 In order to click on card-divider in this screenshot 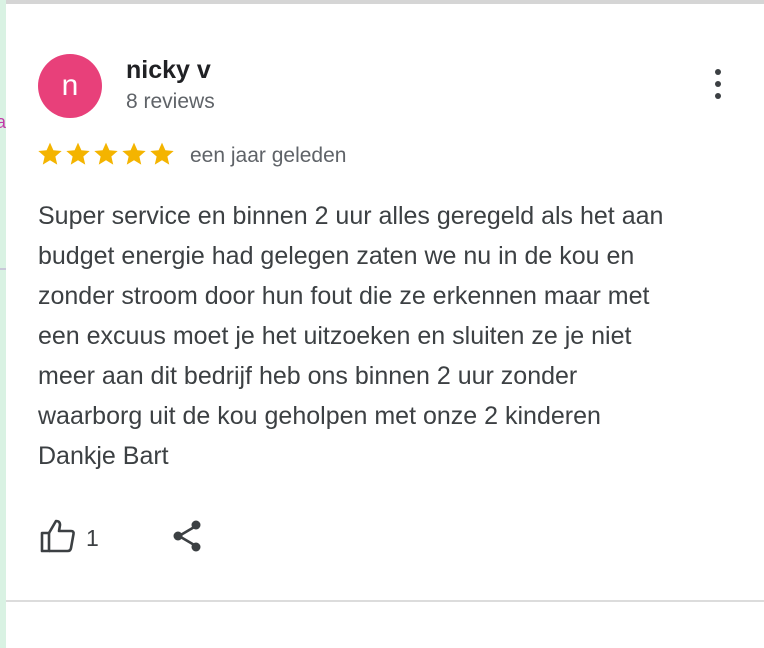, I will do `click(385, 601)`.